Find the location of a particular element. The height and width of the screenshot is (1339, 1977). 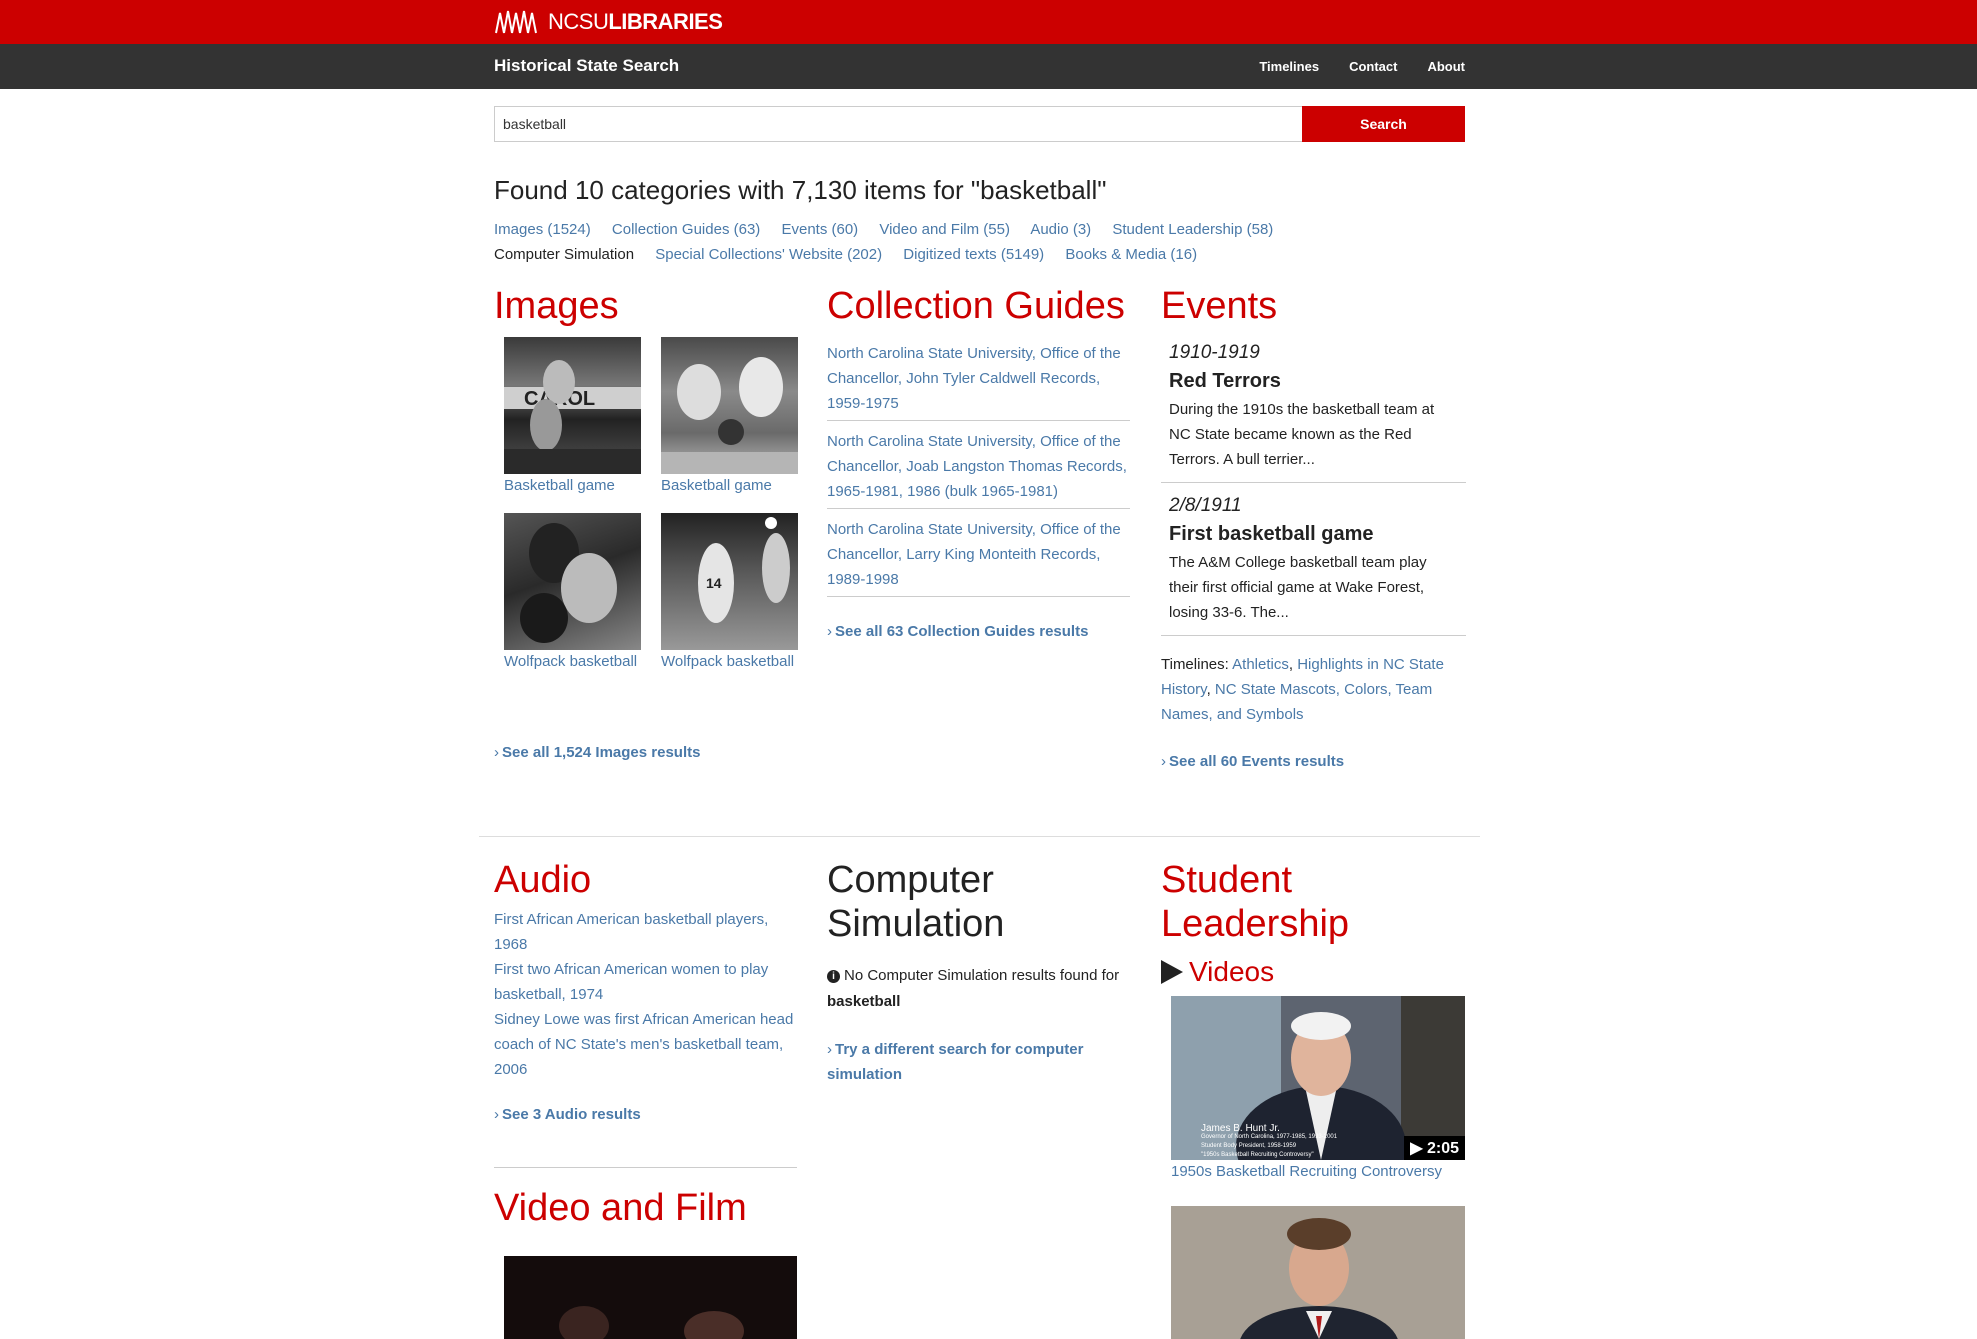

video-duration: ▶ 2:05 is located at coordinates (1434, 1148).